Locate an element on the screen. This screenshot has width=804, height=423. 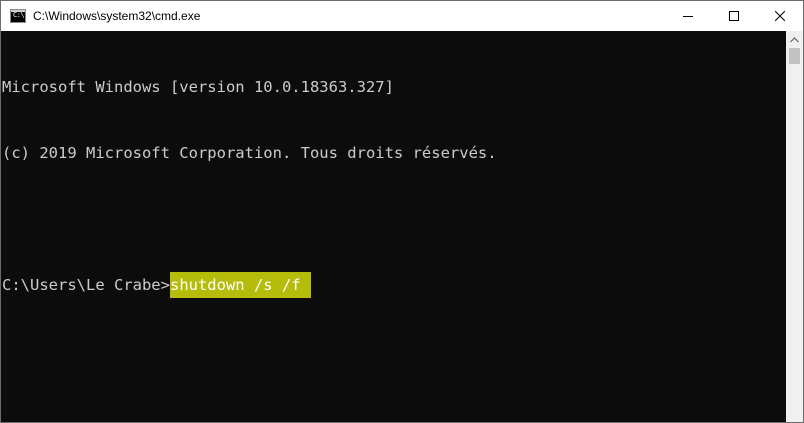
vertical-scrollbar is located at coordinates (794, 226).